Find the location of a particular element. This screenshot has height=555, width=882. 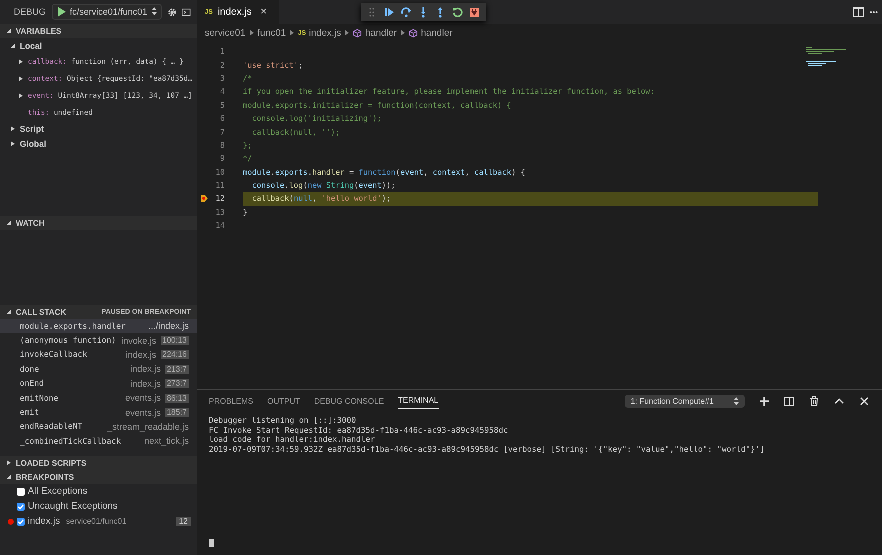

section-title: VARIABLES is located at coordinates (39, 31).